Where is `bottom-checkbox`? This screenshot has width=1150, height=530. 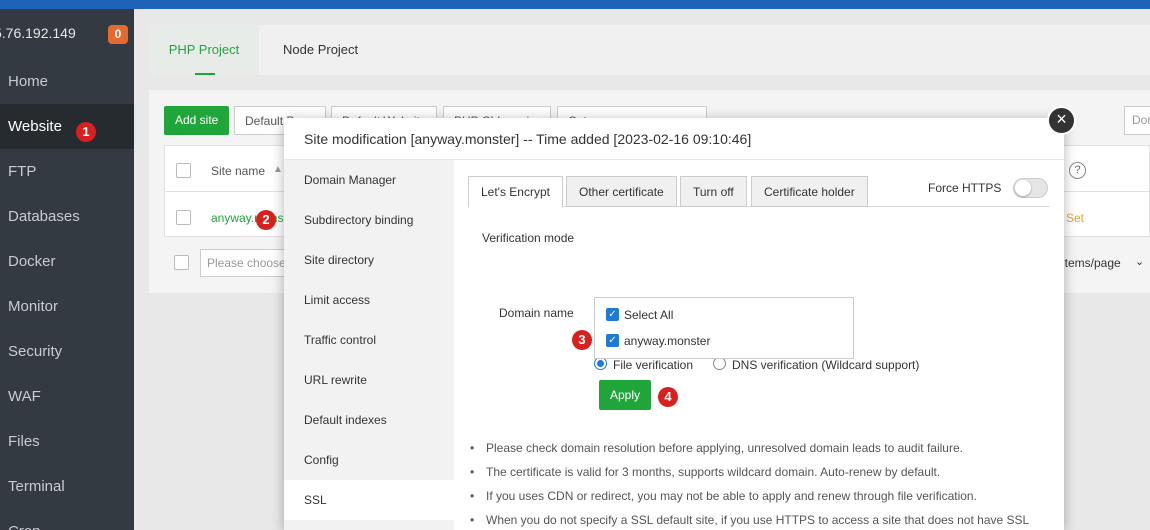
bottom-checkbox is located at coordinates (181, 262).